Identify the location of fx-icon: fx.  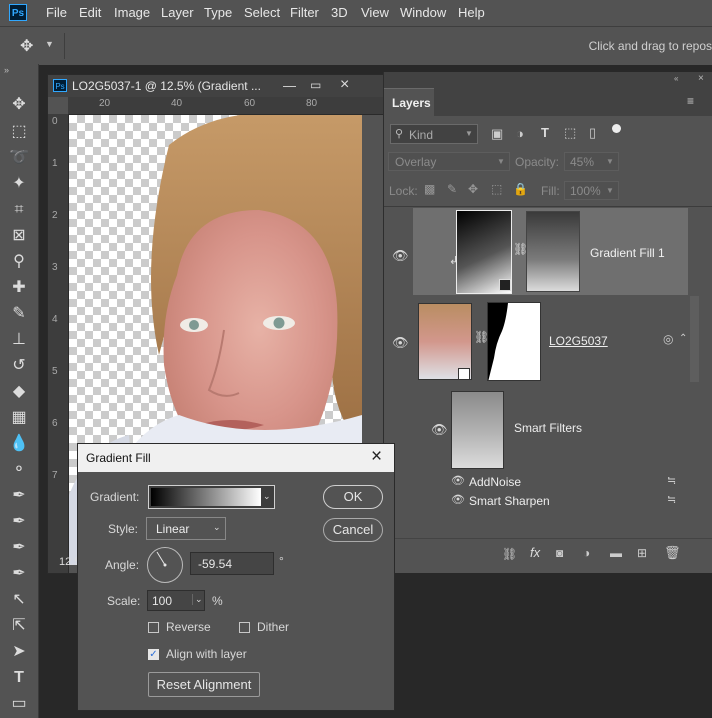
(535, 552).